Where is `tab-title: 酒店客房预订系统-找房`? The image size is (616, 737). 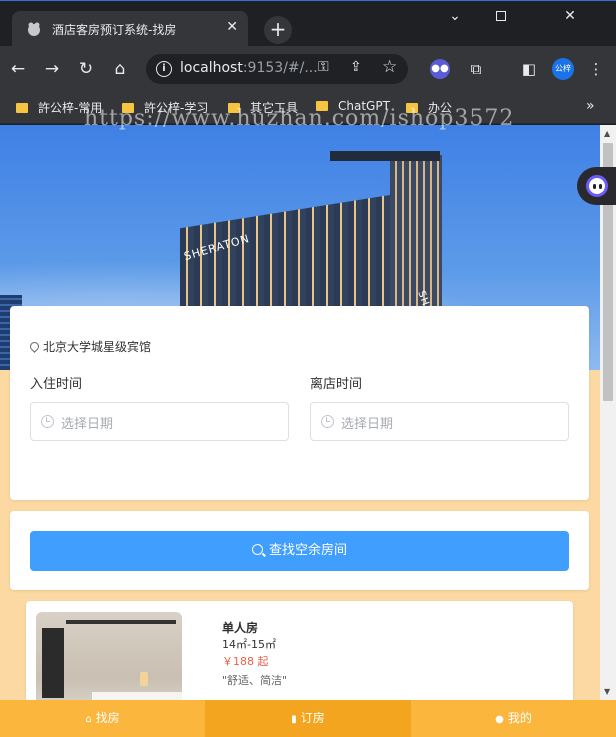
tab-title: 酒店客房预订系统-找房 is located at coordinates (114, 30).